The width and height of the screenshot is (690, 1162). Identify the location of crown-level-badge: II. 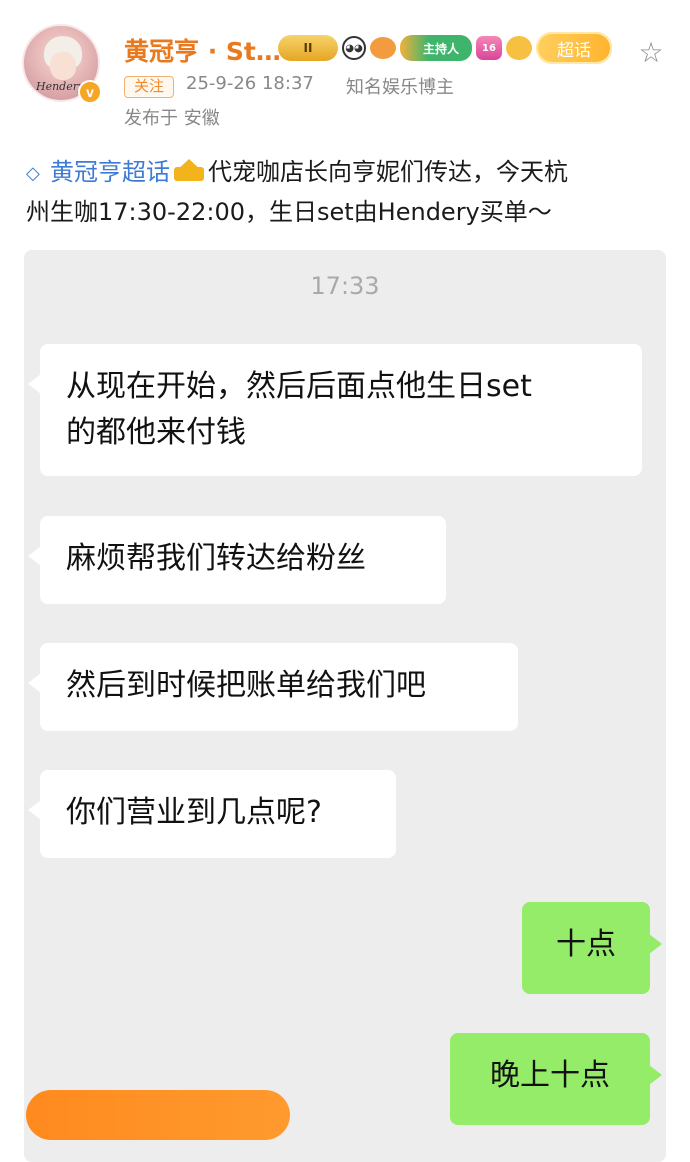
(308, 48).